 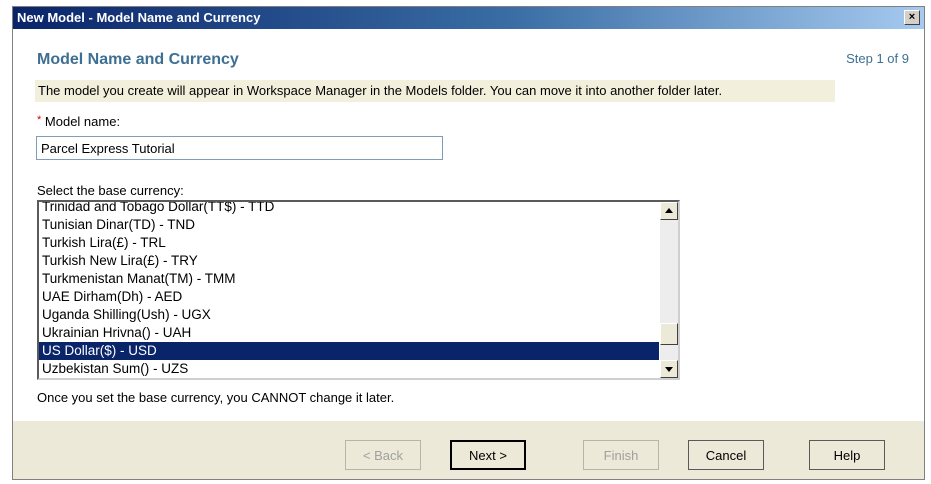 What do you see at coordinates (383, 455) in the screenshot?
I see `back-button: < Back` at bounding box center [383, 455].